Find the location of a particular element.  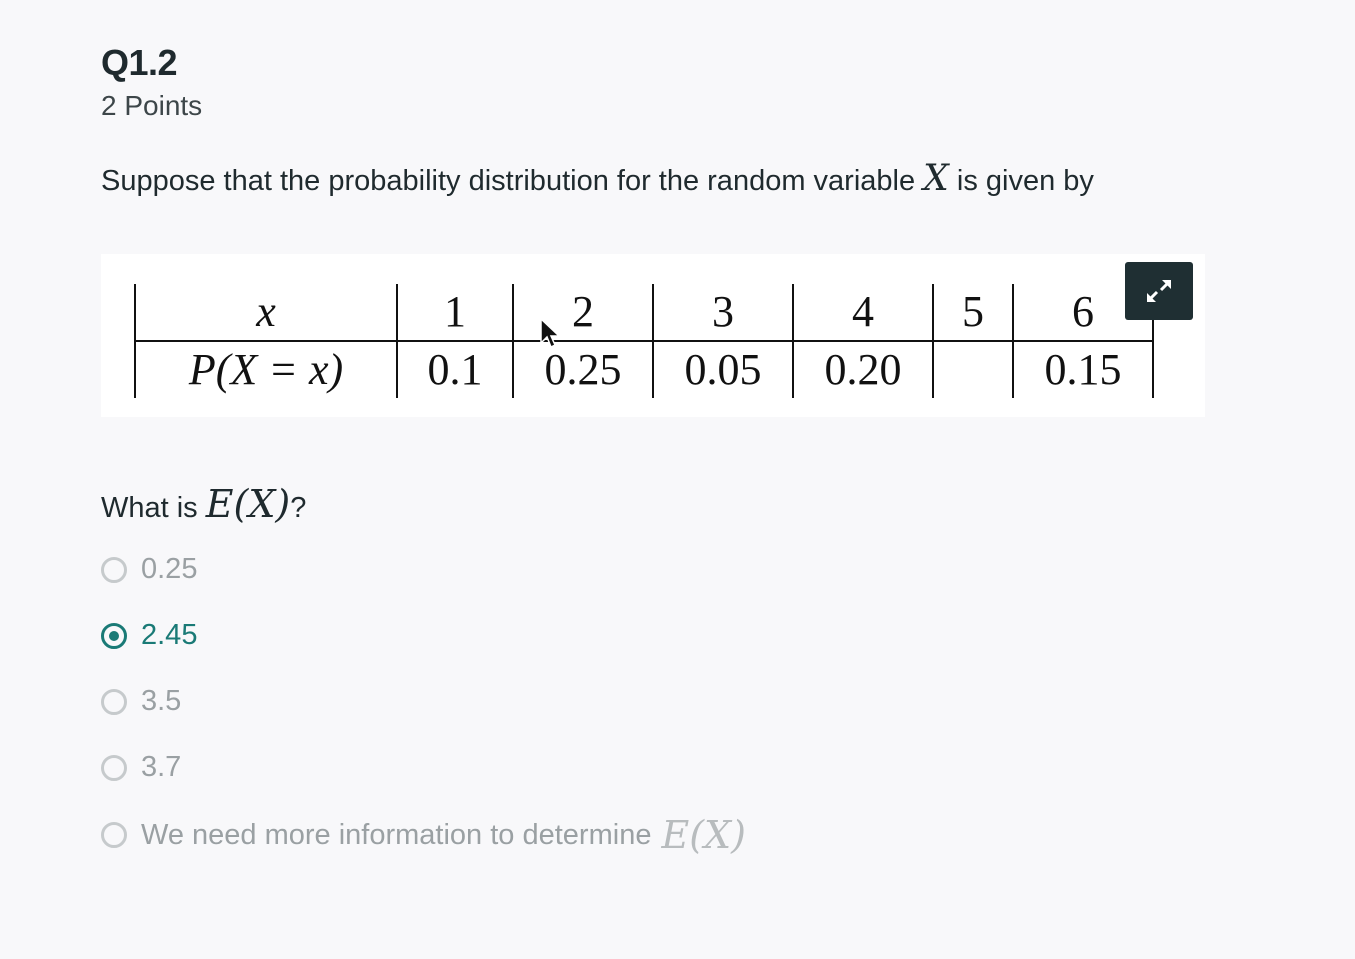

sub-question-tail: ? is located at coordinates (298, 508).